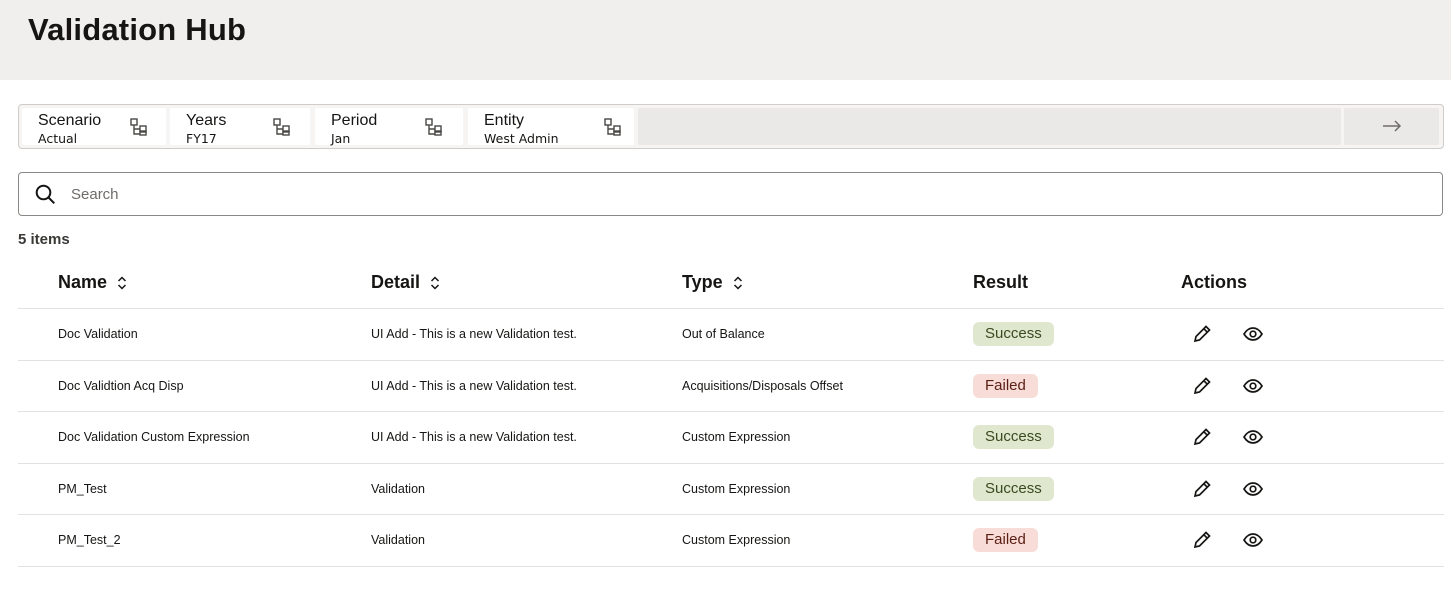 This screenshot has width=1451, height=602. I want to click on page-title: Validation Hub, so click(137, 29).